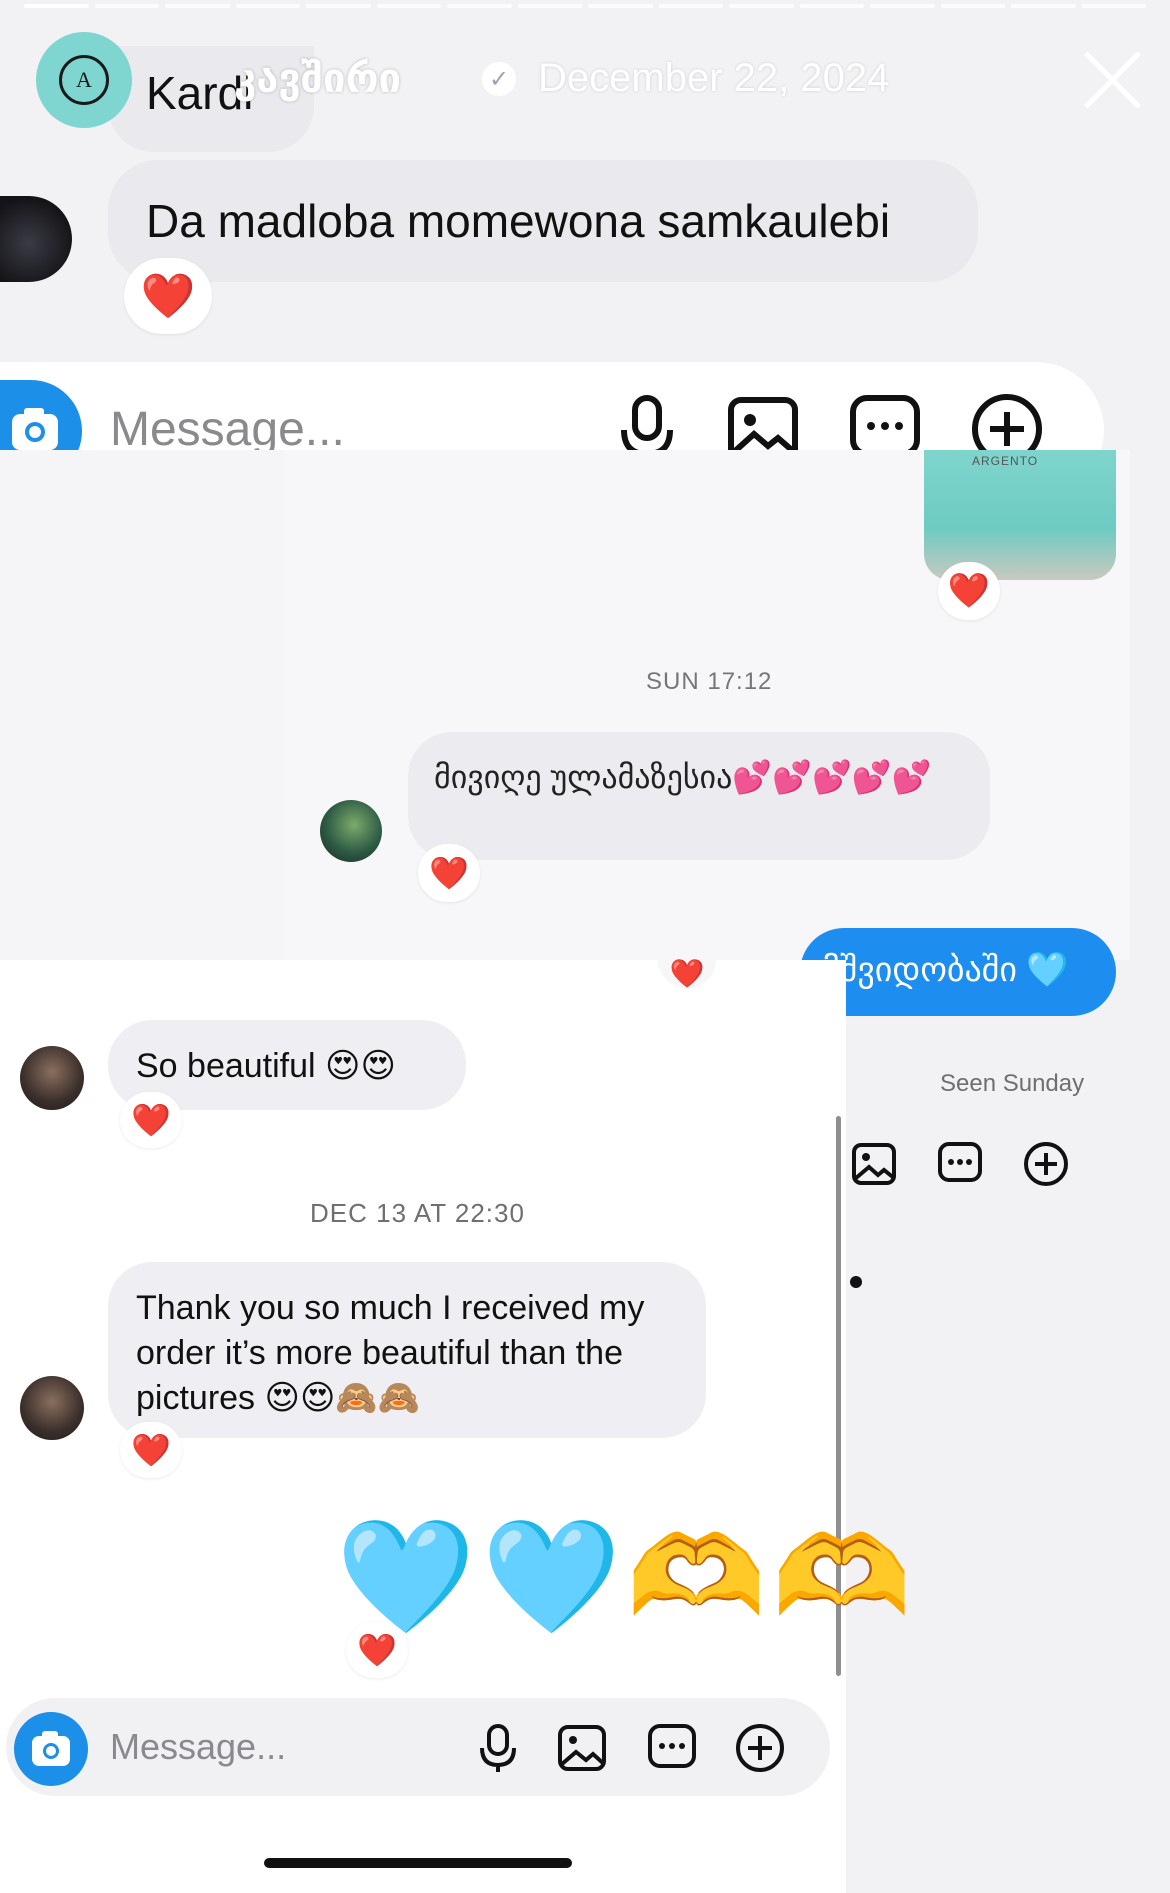  Describe the element at coordinates (709, 681) in the screenshot. I see `message-timestamp: SUN 17:12` at that location.